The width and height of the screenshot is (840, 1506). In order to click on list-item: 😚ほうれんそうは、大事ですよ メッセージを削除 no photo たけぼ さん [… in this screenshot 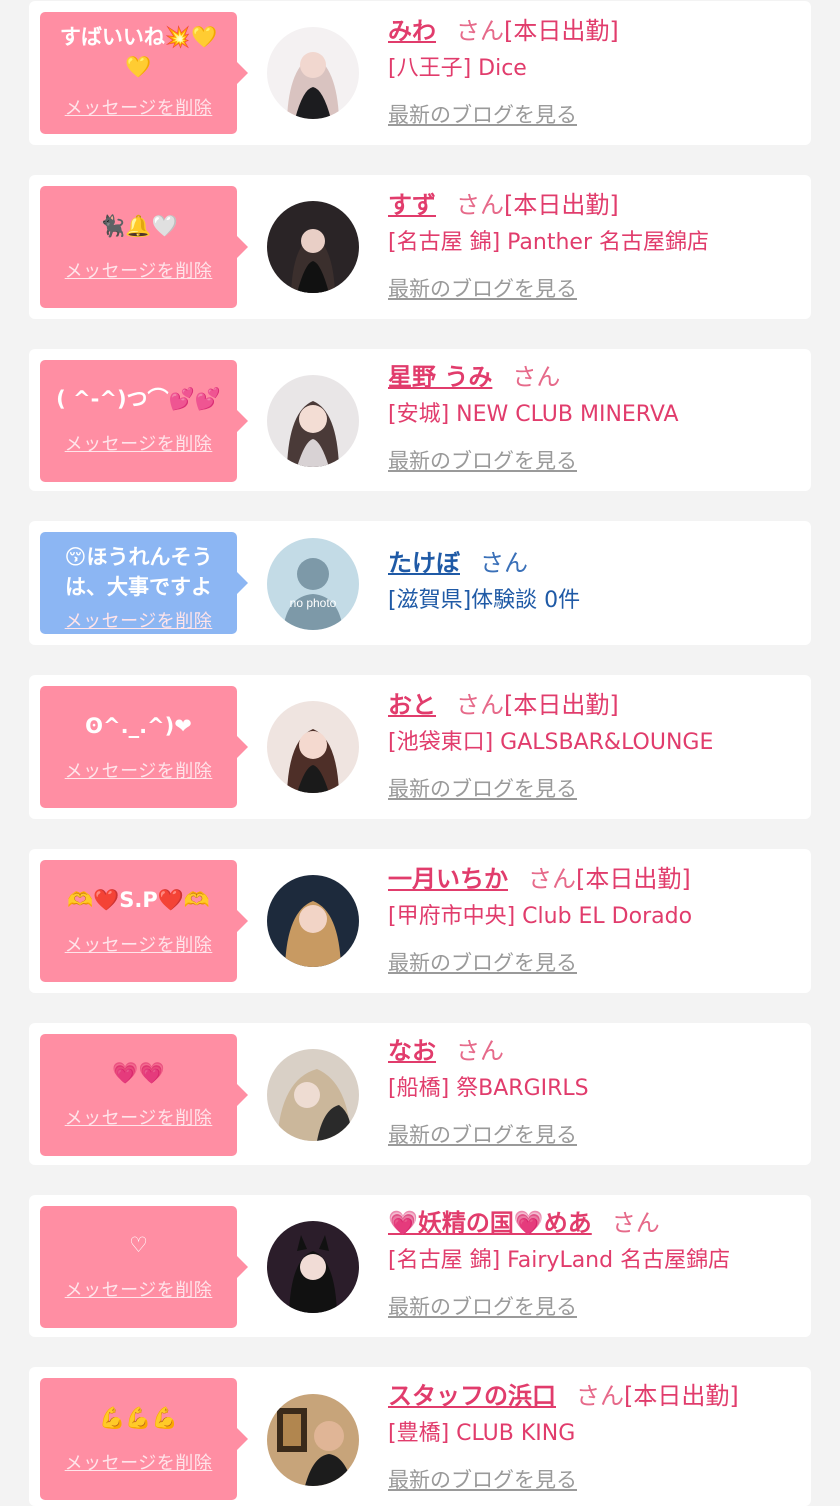, I will do `click(420, 583)`.